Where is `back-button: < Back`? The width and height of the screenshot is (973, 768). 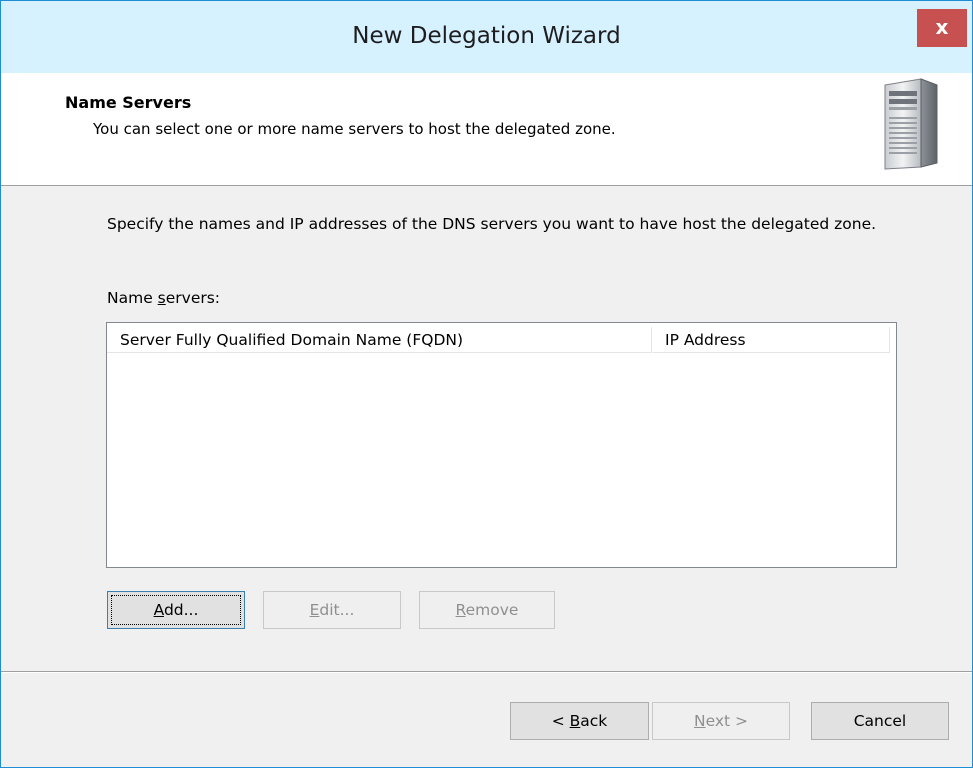
back-button: < Back is located at coordinates (579, 721).